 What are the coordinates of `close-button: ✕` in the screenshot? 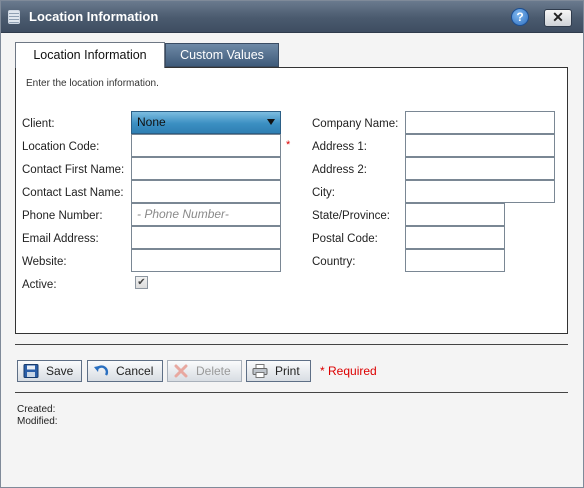 It's located at (558, 18).